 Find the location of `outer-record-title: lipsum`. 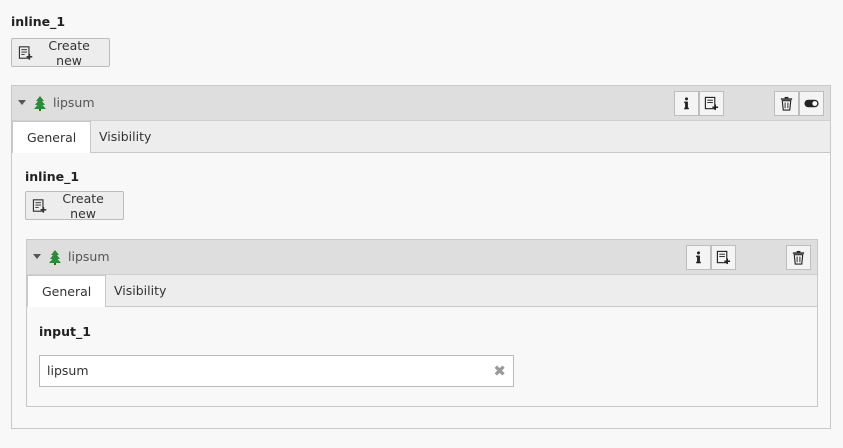

outer-record-title: lipsum is located at coordinates (74, 102).